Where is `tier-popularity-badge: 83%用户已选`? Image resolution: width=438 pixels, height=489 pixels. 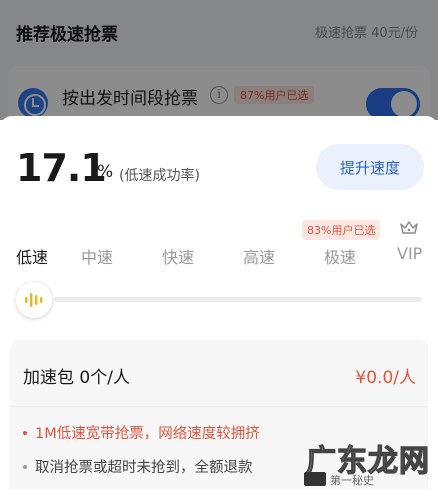 tier-popularity-badge: 83%用户已选 is located at coordinates (341, 230).